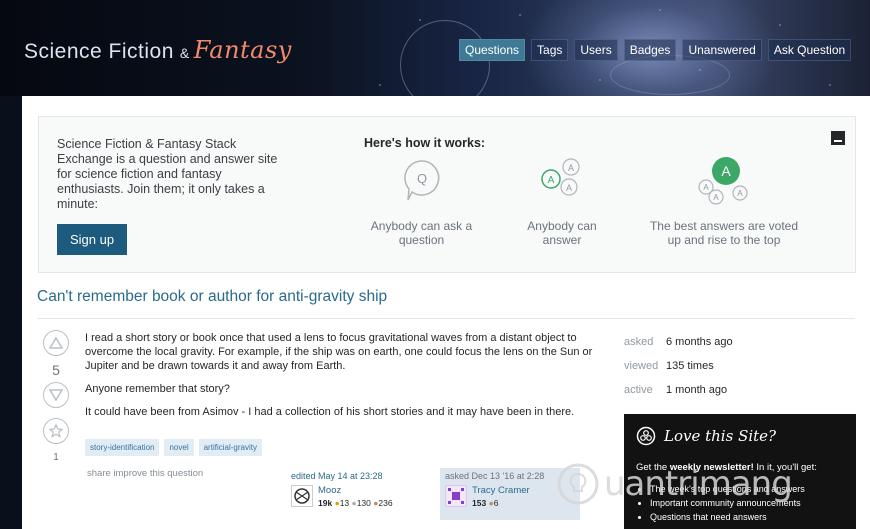 Image resolution: width=870 pixels, height=529 pixels. What do you see at coordinates (92, 239) in the screenshot?
I see `signup-button: Sign up` at bounding box center [92, 239].